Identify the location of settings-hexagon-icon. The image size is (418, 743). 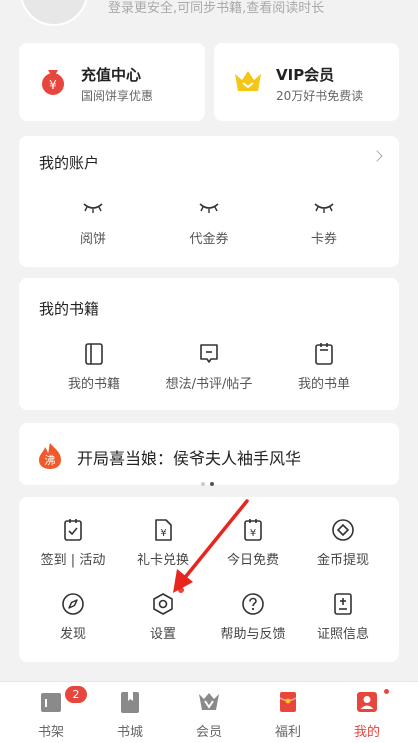
(163, 604).